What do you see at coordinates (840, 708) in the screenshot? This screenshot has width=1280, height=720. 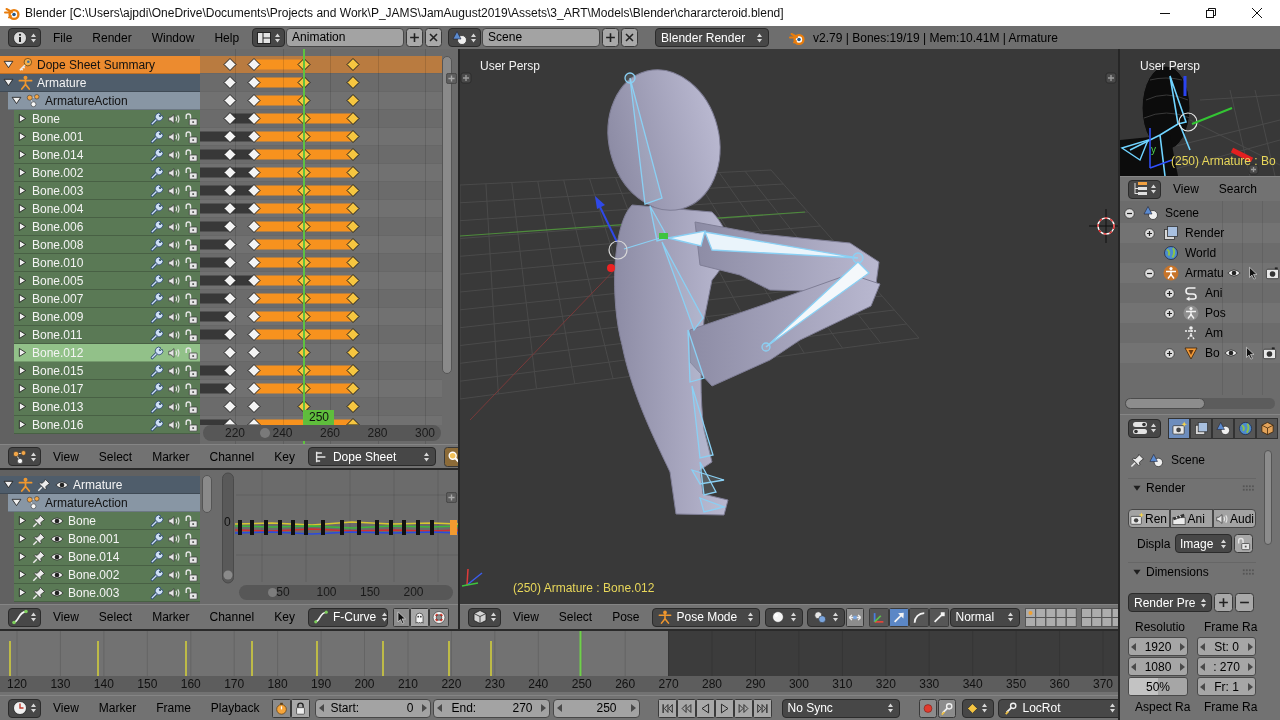 I see `sync-dropdown: No Sync` at bounding box center [840, 708].